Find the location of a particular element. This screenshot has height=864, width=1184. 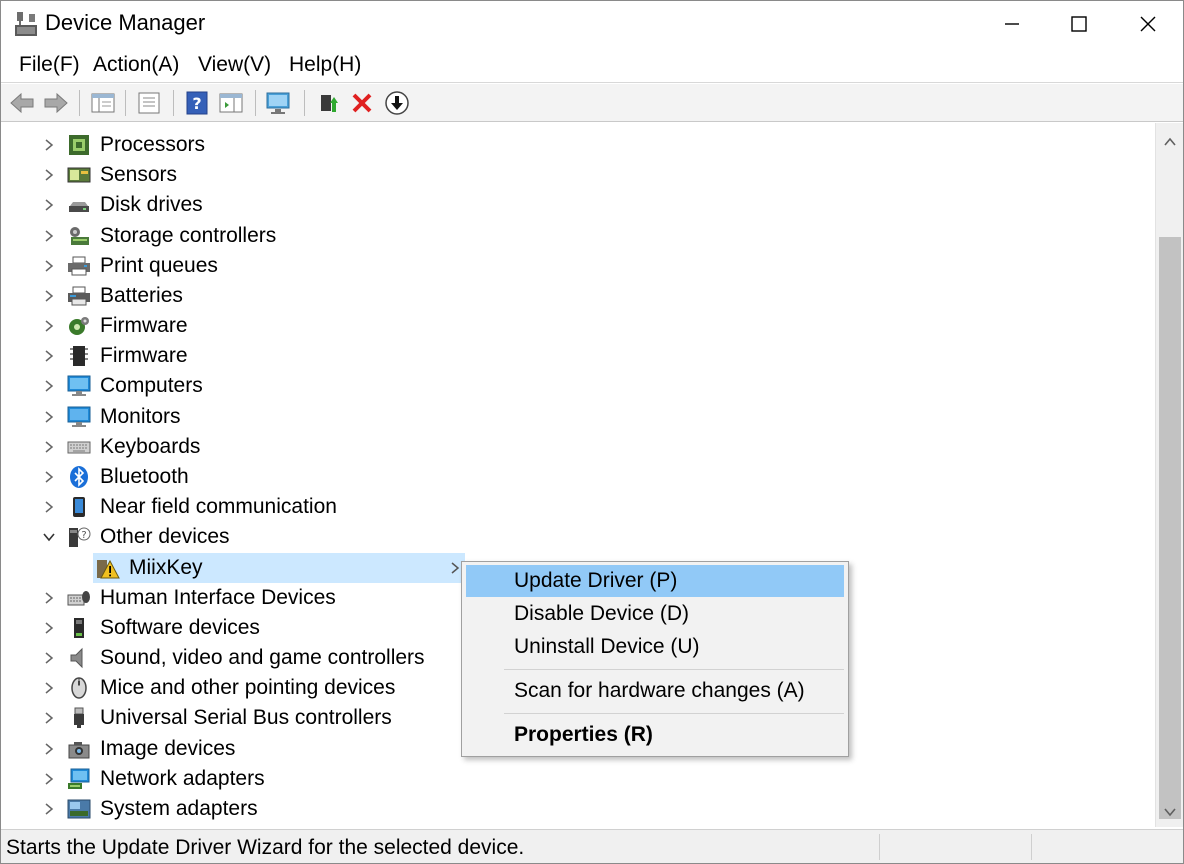

show-hide-console-tree-icon is located at coordinates (103, 103).